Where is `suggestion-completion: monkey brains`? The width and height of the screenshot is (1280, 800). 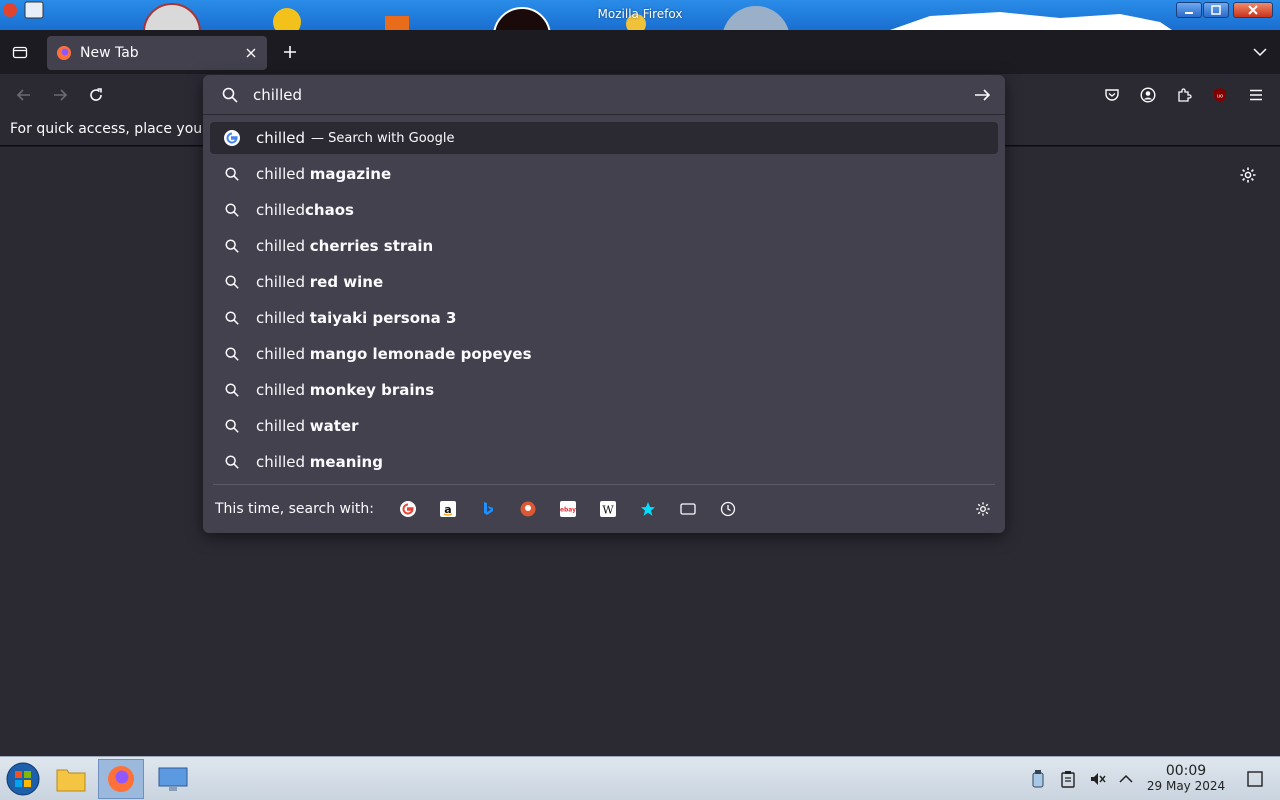
suggestion-completion: monkey brains is located at coordinates (372, 390).